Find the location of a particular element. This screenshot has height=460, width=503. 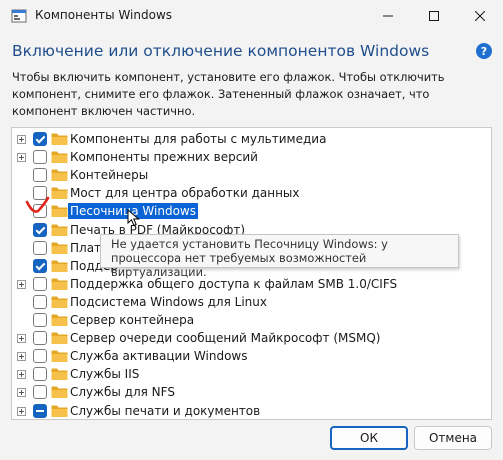

feature-row: Компоненты прежних версий is located at coordinates (251, 157).